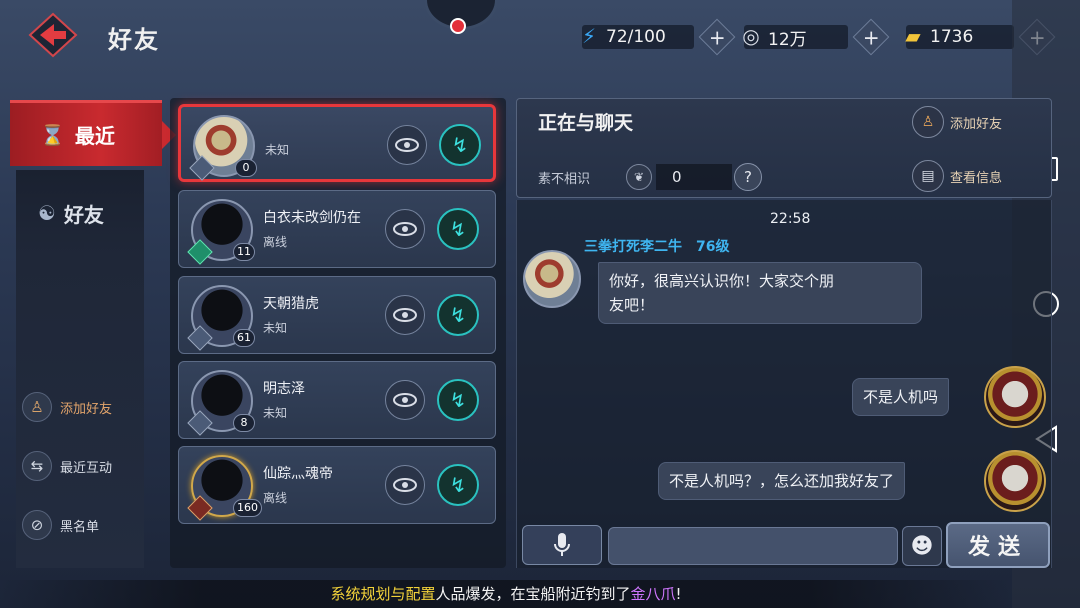  I want to click on chat-add-friend-label: 添加好友, so click(976, 124).